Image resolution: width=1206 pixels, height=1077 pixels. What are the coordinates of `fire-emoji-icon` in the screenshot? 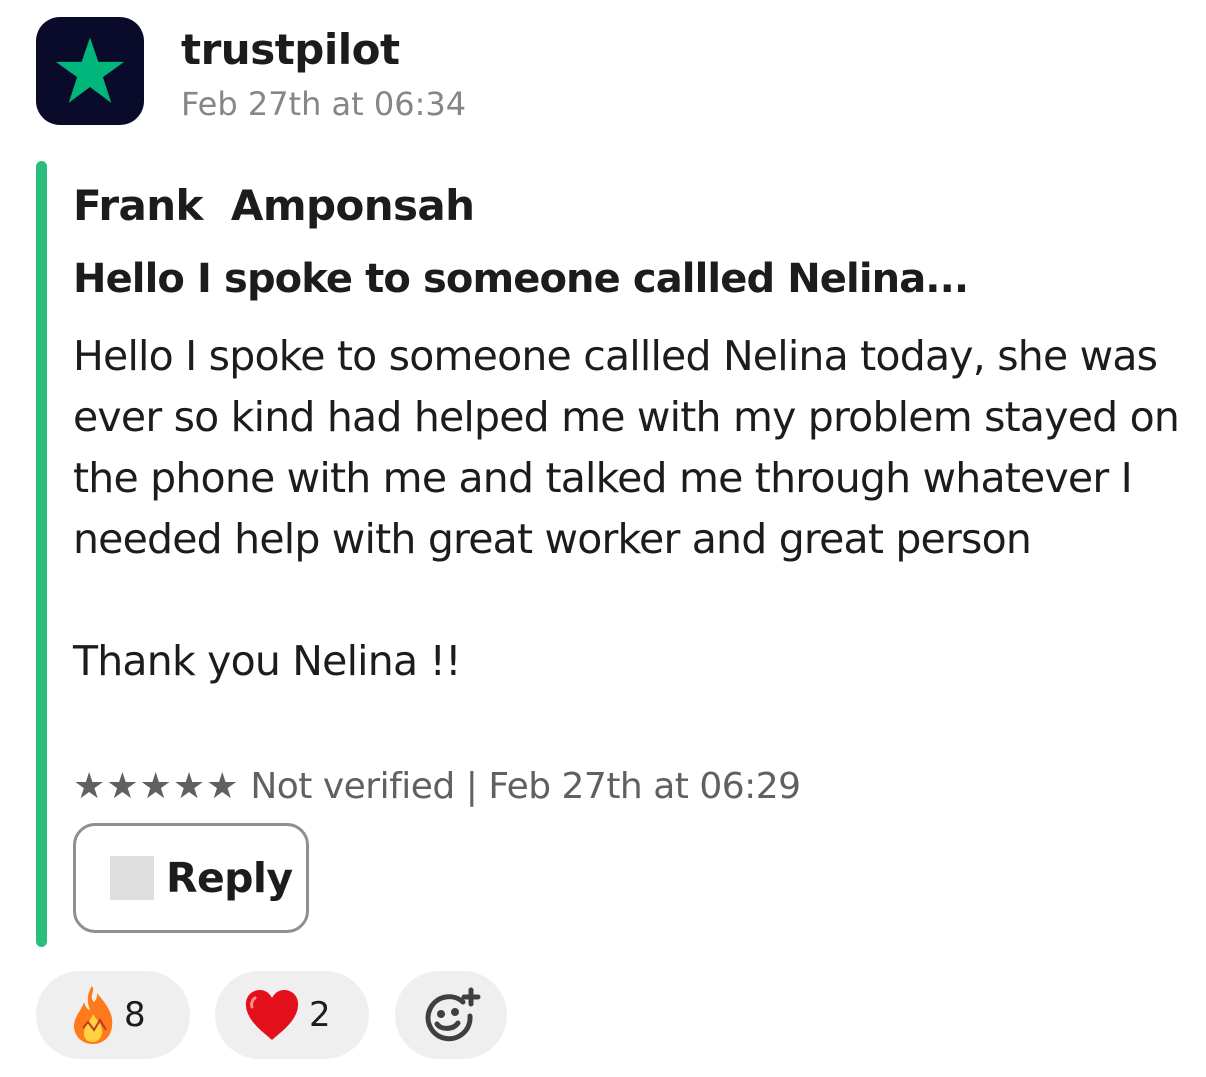 It's located at (93, 1015).